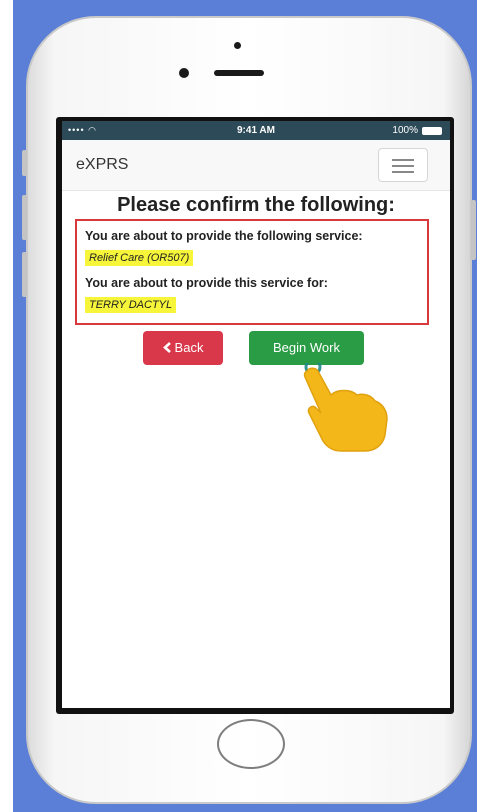  What do you see at coordinates (432, 131) in the screenshot?
I see `battery-icon` at bounding box center [432, 131].